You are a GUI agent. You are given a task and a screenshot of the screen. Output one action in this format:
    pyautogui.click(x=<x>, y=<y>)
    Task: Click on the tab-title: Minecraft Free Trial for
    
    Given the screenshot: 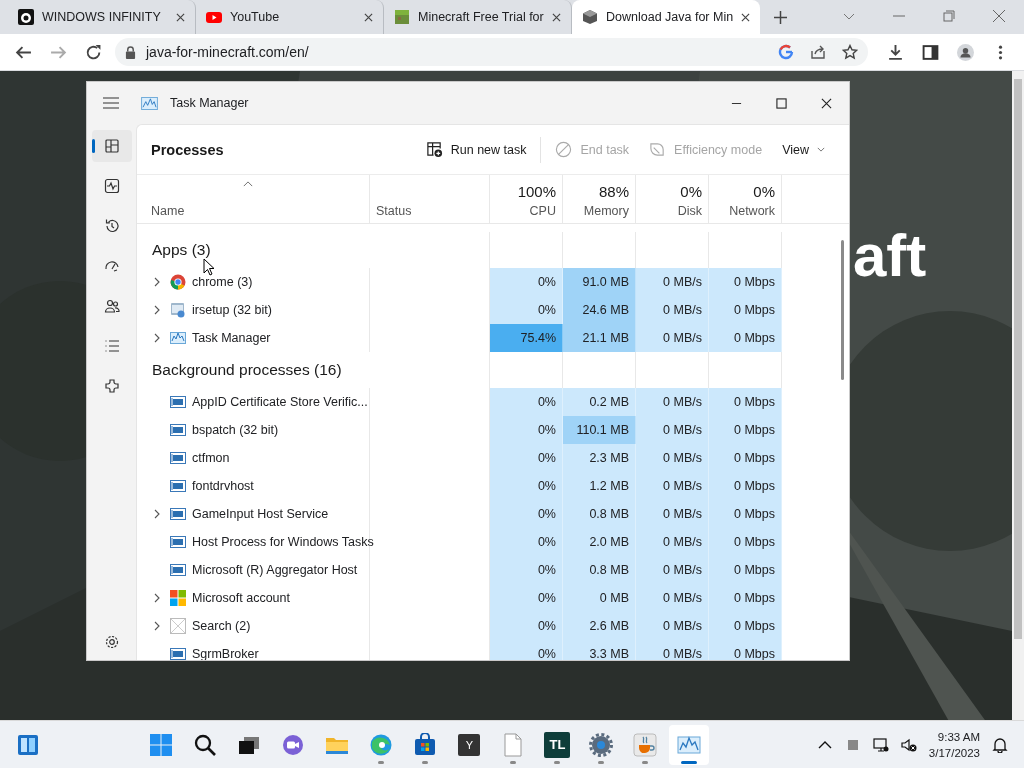 What is the action you would take?
    pyautogui.click(x=481, y=17)
    